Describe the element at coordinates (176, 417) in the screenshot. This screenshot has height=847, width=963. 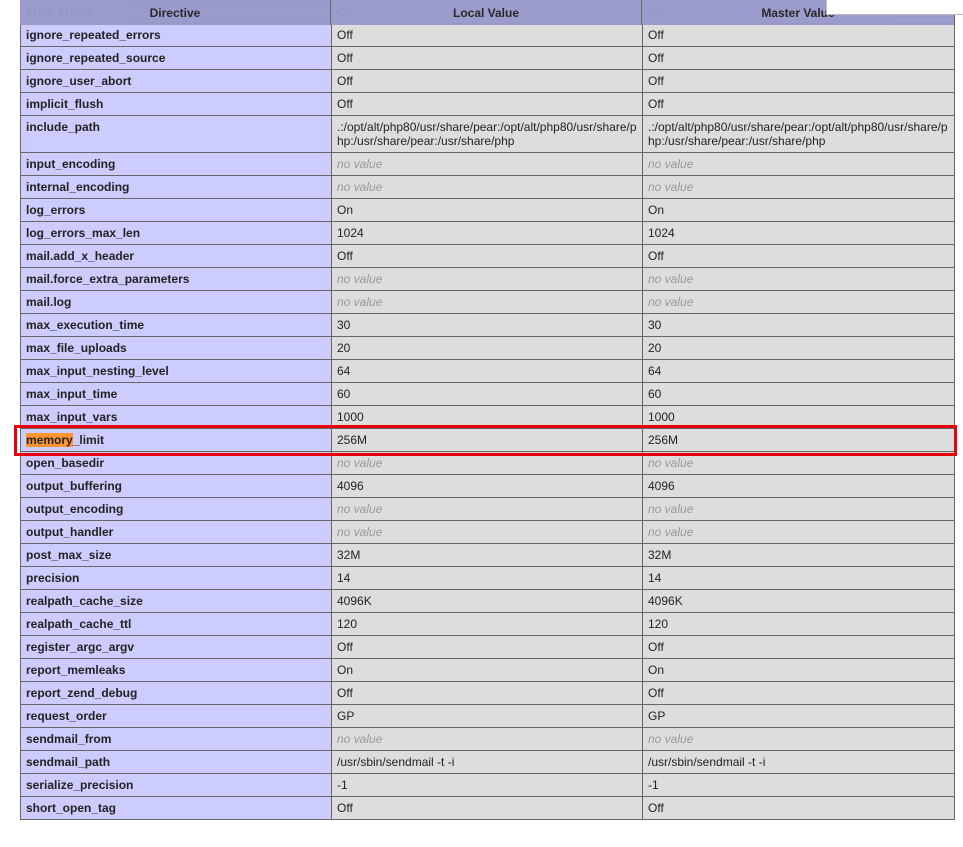
I see `directive-cell: max_input_vars` at that location.